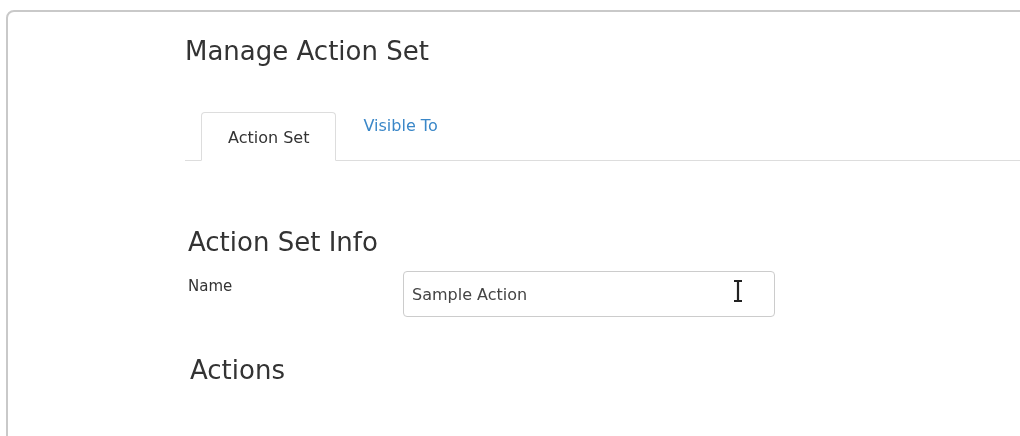 The image size is (1020, 436). What do you see at coordinates (238, 370) in the screenshot?
I see `section-title: Actions` at bounding box center [238, 370].